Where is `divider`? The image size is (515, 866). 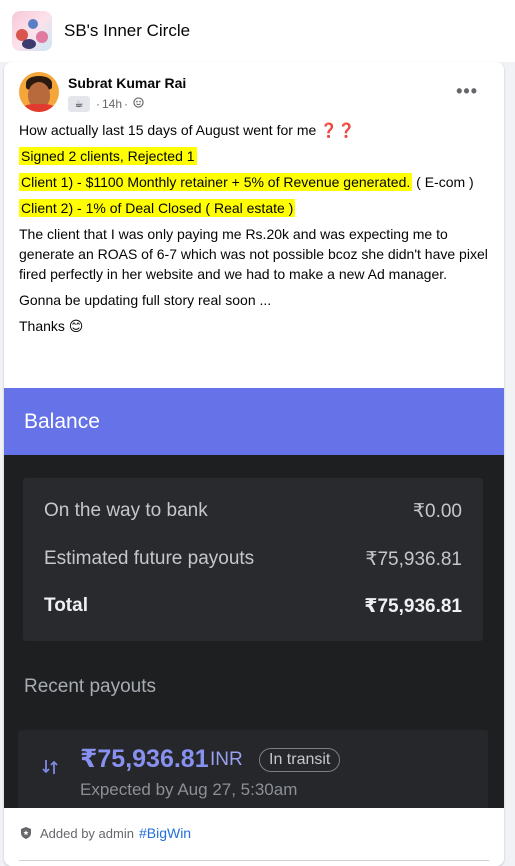
divider is located at coordinates (254, 860).